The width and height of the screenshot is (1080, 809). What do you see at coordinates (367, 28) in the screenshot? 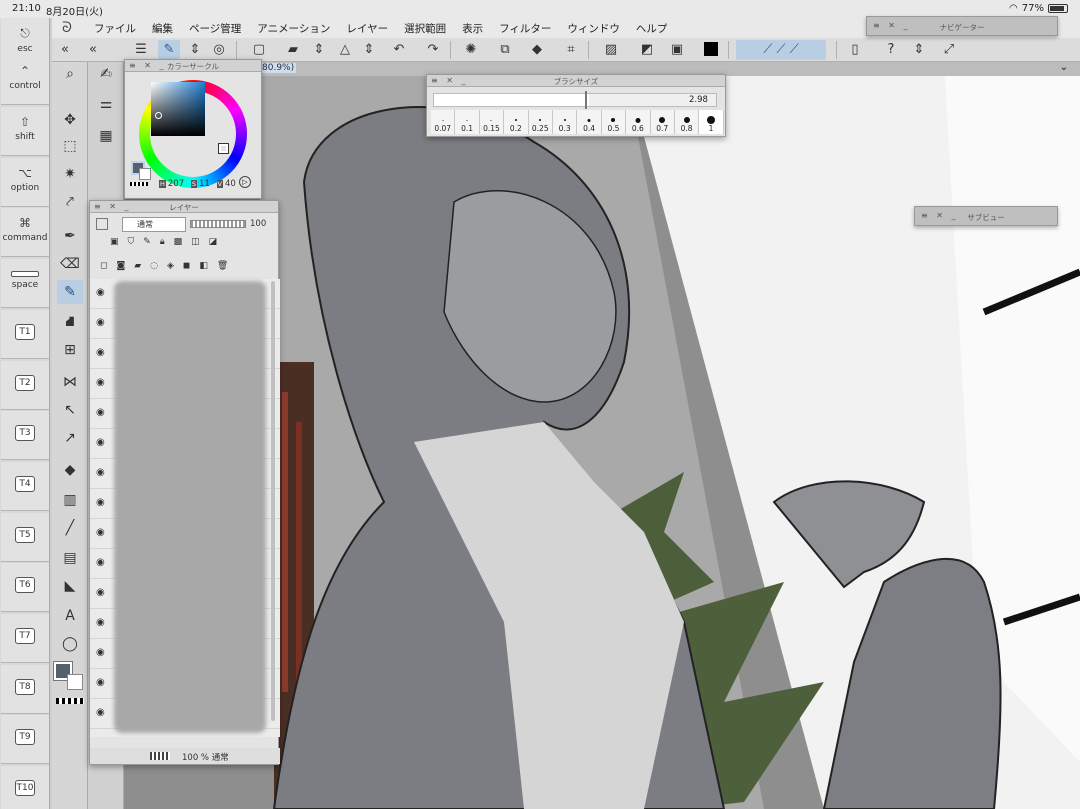
I see `menu-item: レイヤー` at bounding box center [367, 28].